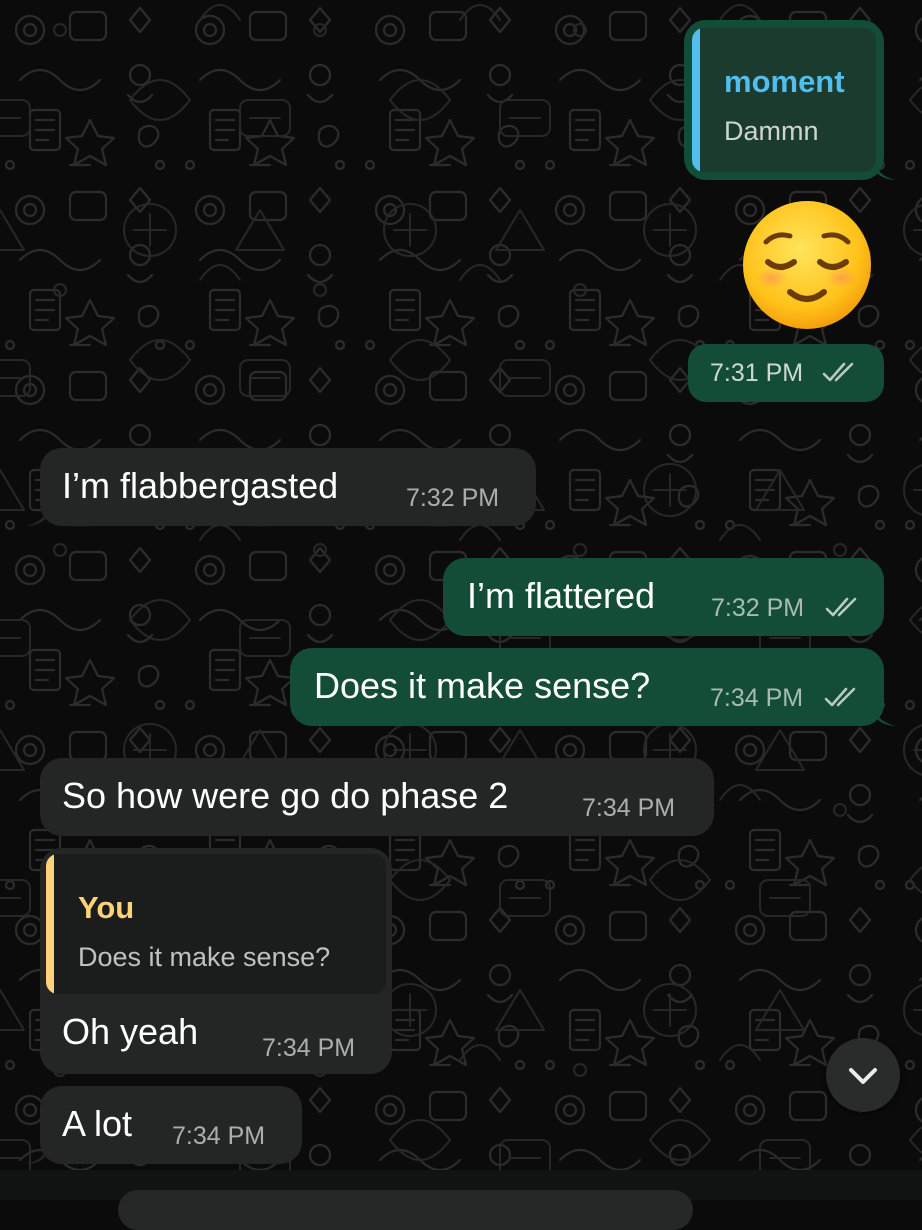  I want to click on message-bubble-outgoing: Does it make sense? 7:34 PM, so click(587, 687).